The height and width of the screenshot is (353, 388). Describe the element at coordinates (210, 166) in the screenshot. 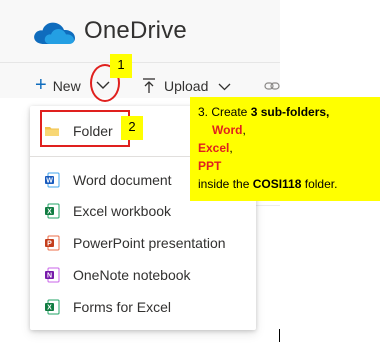

I see `note-line-ppt: PPT` at that location.